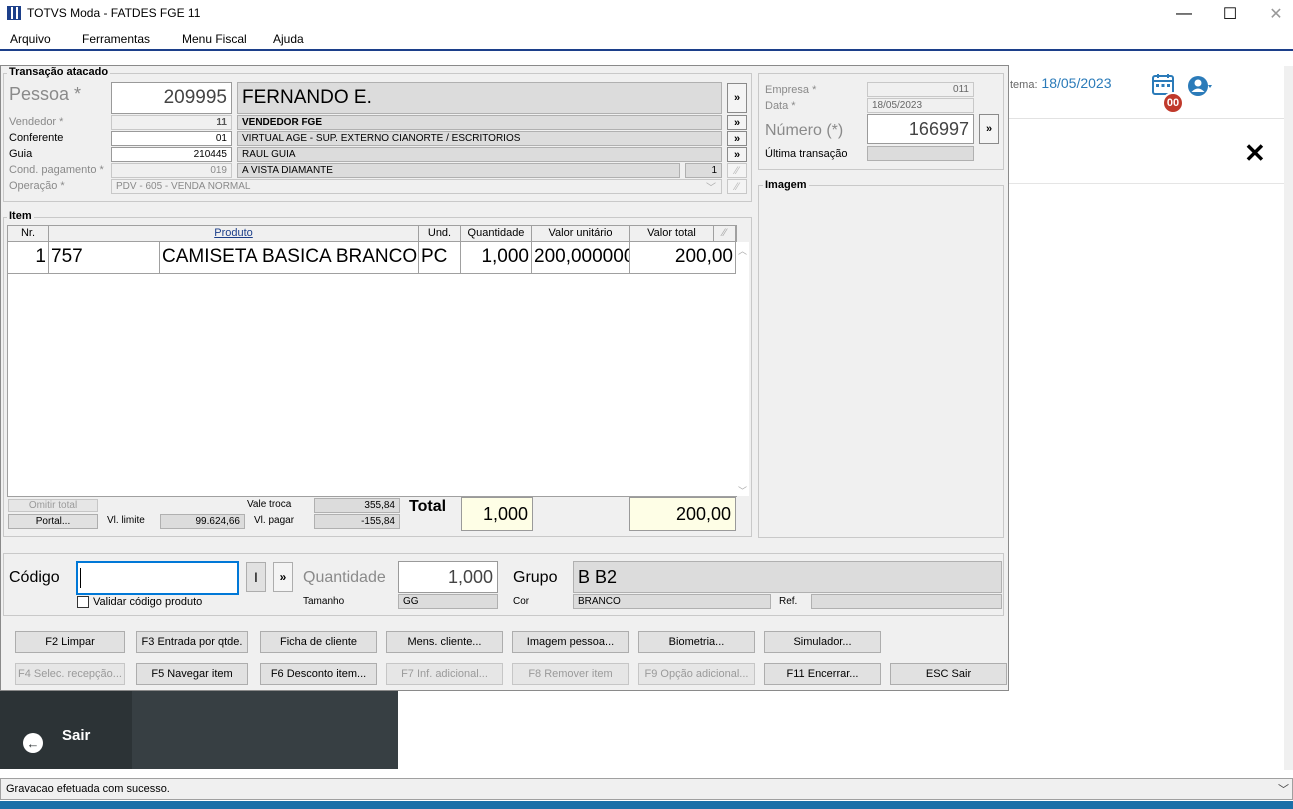 The width and height of the screenshot is (1293, 809). I want to click on esc-sair-button: ESC Sair, so click(948, 674).